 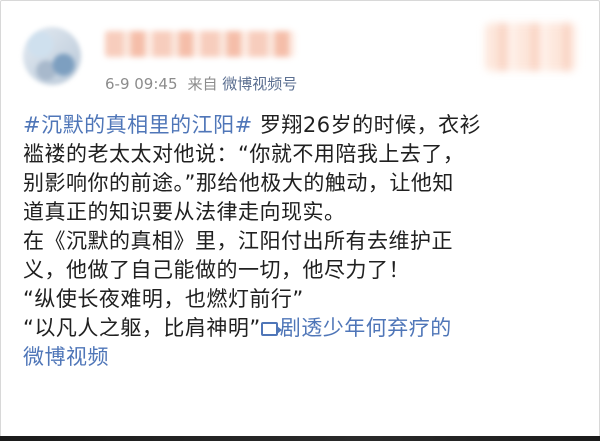 What do you see at coordinates (238, 183) in the screenshot?
I see `text-line: 别影响你的前途。”那给他极大的触动，让他知` at bounding box center [238, 183].